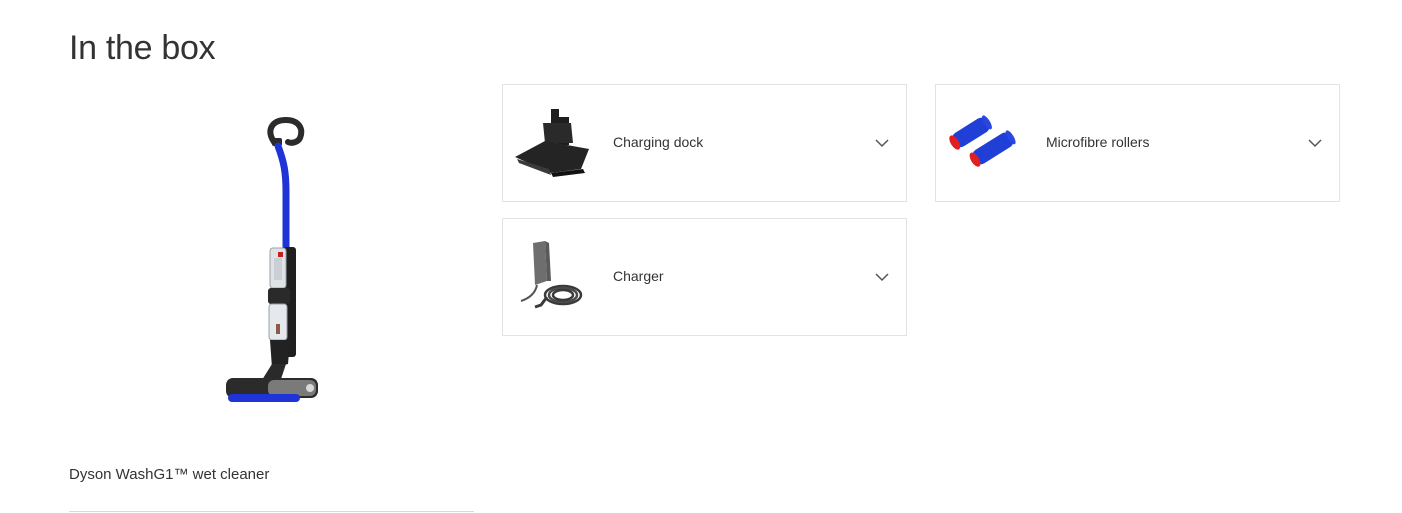 This screenshot has height=513, width=1402. What do you see at coordinates (551, 275) in the screenshot?
I see `charger-image` at bounding box center [551, 275].